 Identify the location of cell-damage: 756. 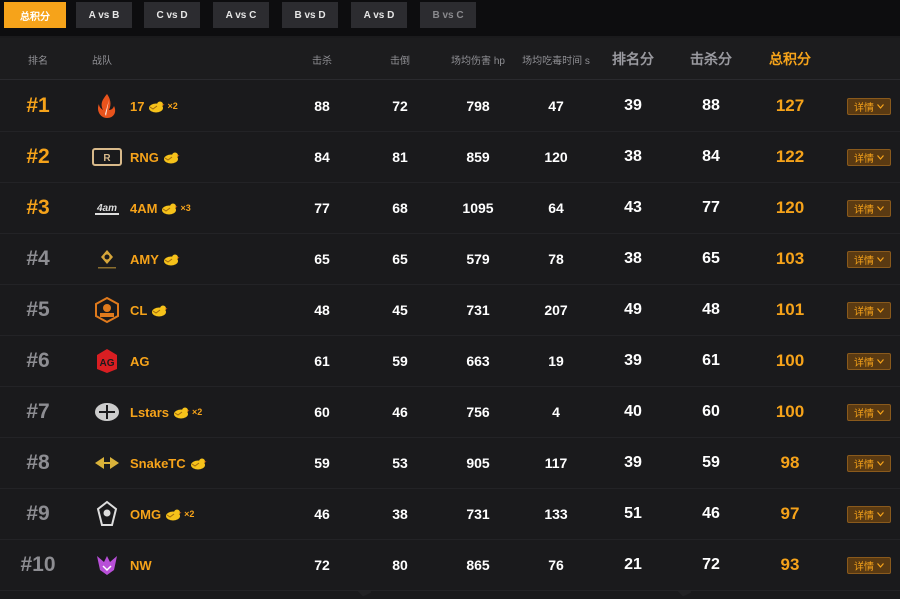
(478, 412).